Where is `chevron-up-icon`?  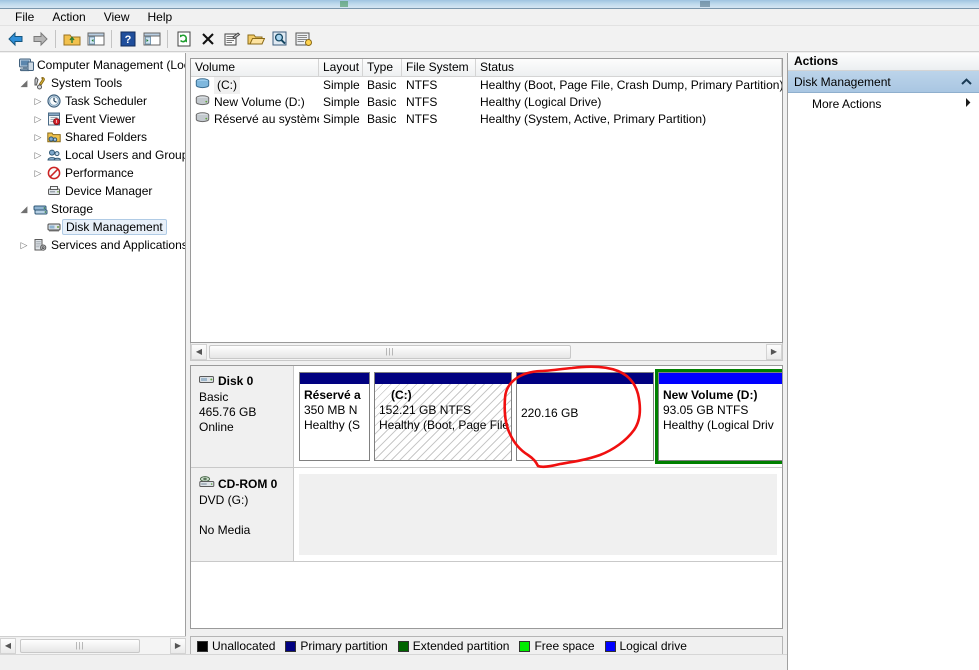
chevron-up-icon is located at coordinates (966, 82).